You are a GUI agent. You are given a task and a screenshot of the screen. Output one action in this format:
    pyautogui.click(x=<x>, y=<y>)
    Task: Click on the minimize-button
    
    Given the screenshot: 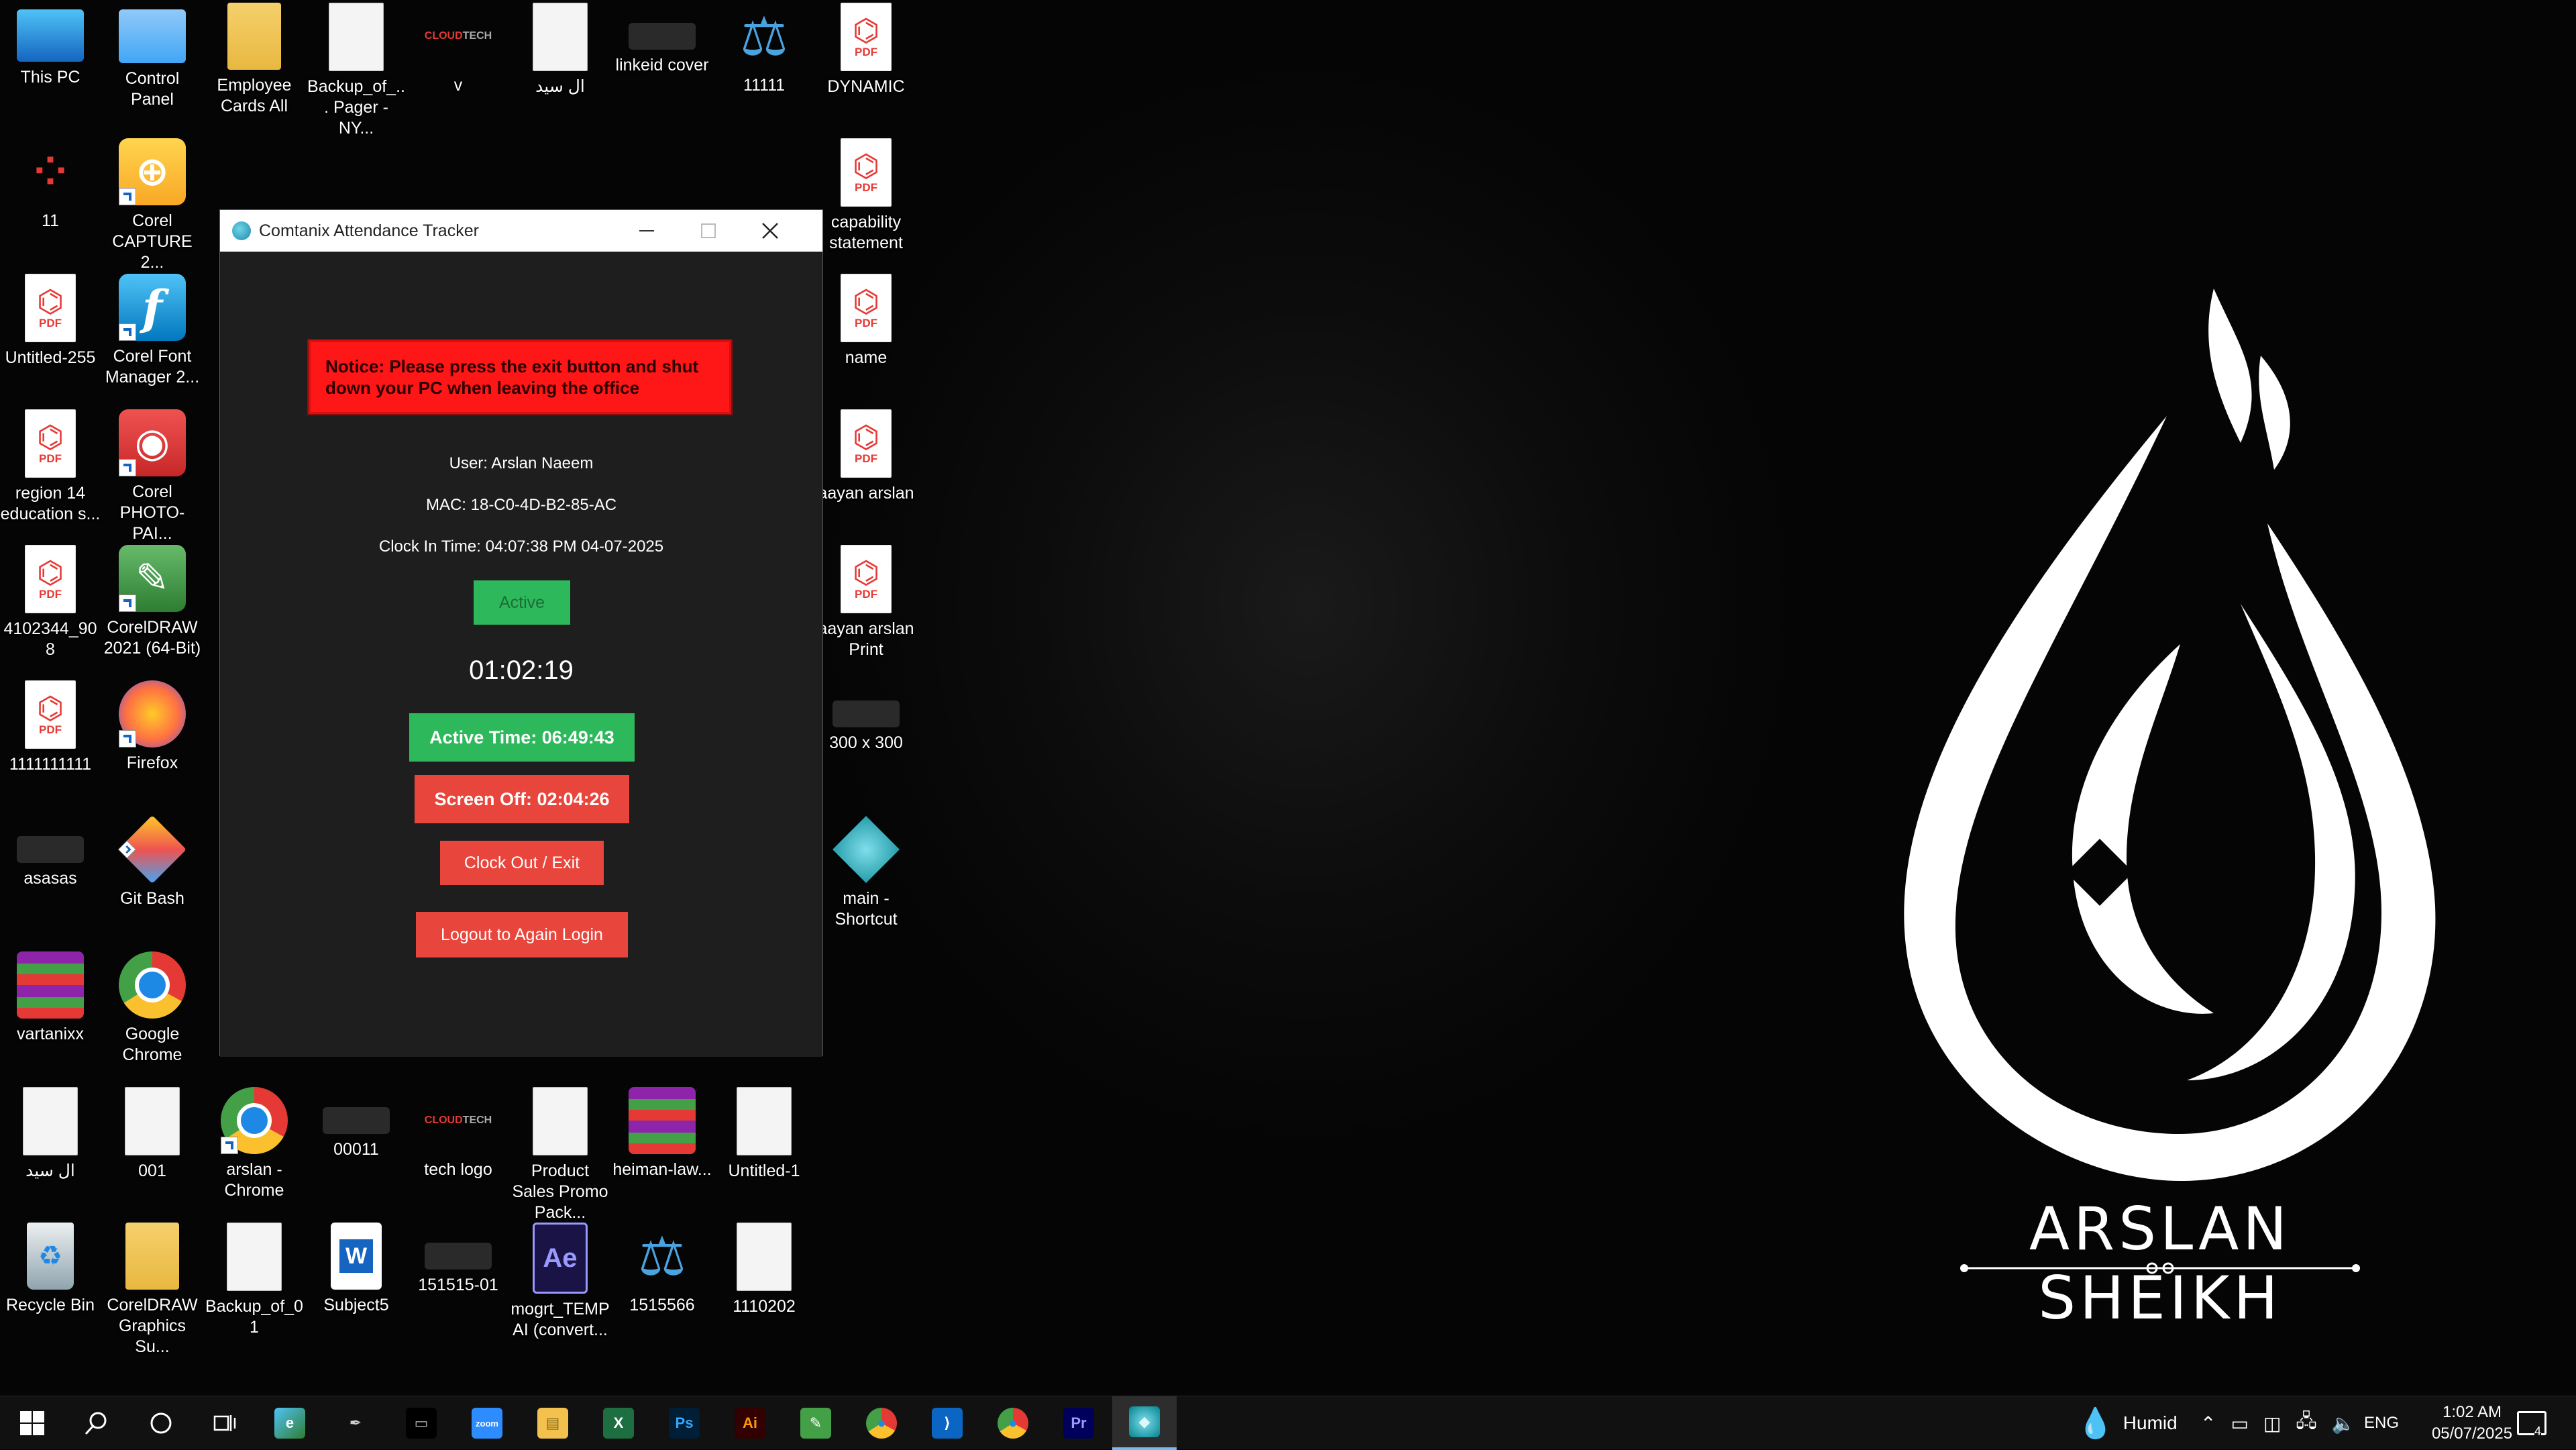 What is the action you would take?
    pyautogui.click(x=647, y=231)
    